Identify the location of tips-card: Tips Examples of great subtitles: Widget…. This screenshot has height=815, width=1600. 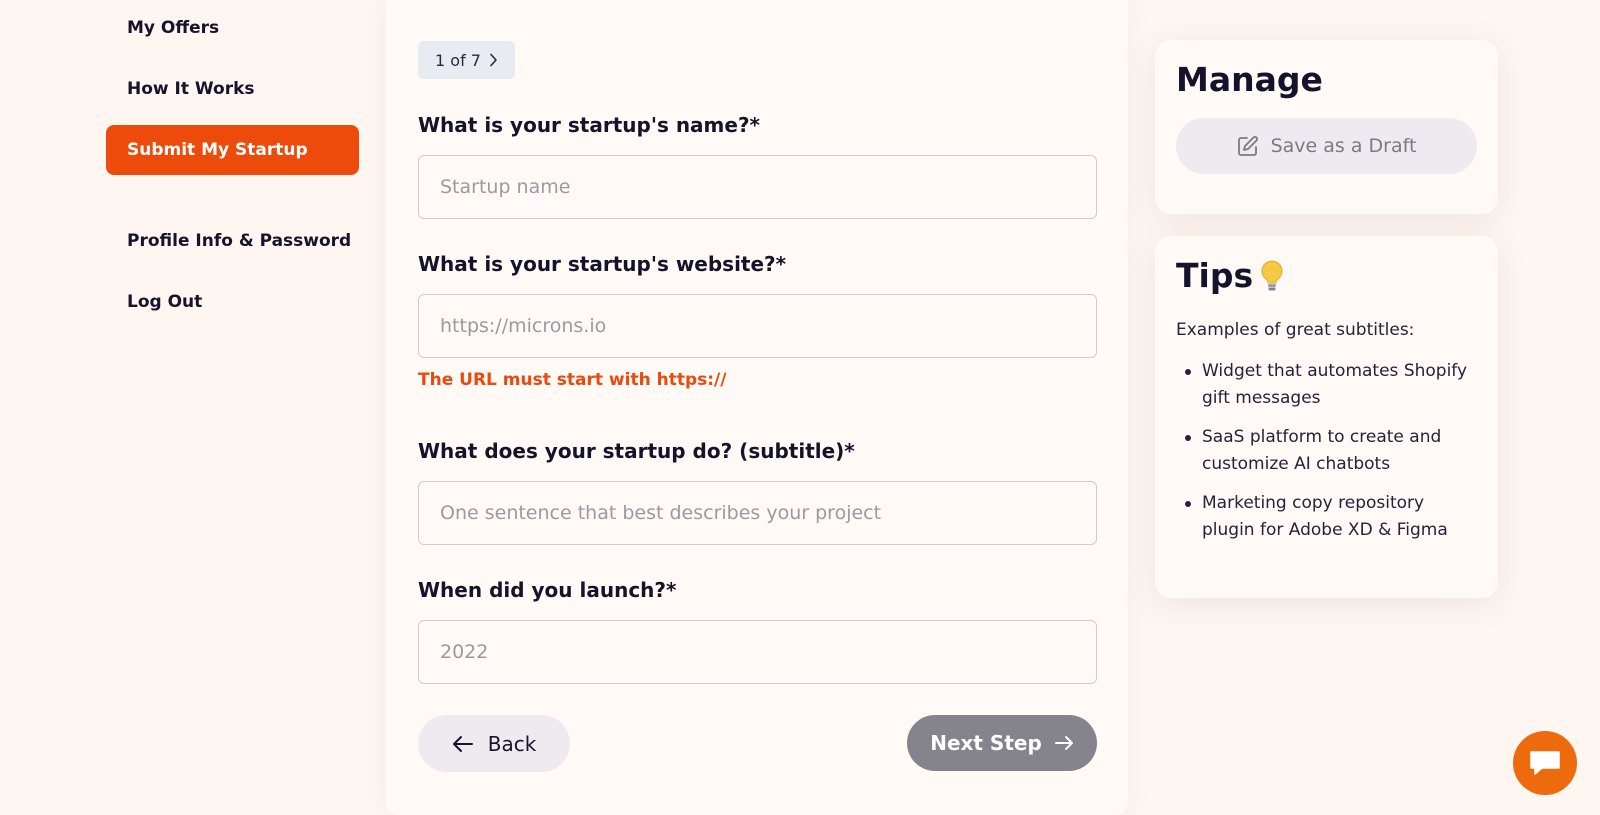
(1326, 417).